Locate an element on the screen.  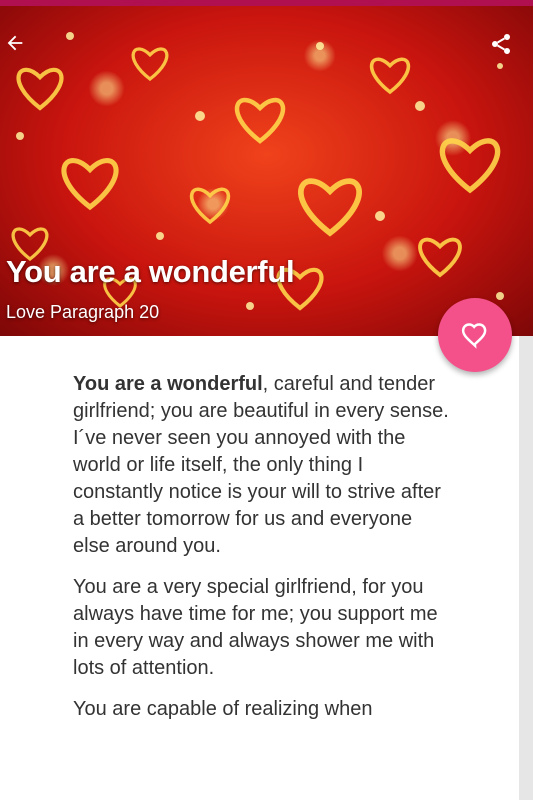
arrow-back-icon is located at coordinates (15, 43).